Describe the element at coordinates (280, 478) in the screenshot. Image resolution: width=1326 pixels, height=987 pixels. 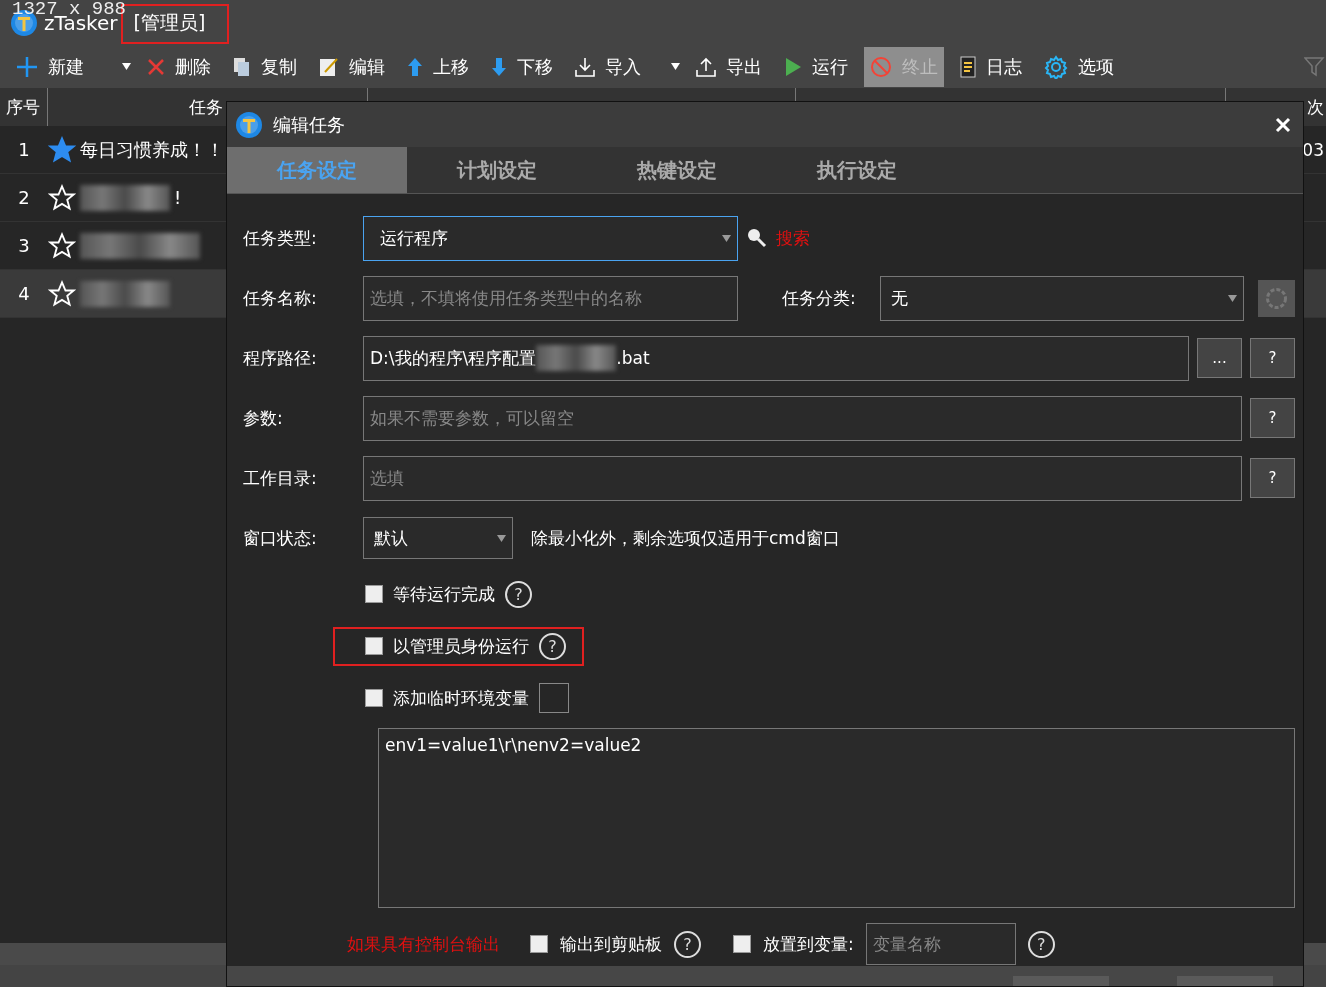
I see `field-label: 工作目录:` at that location.